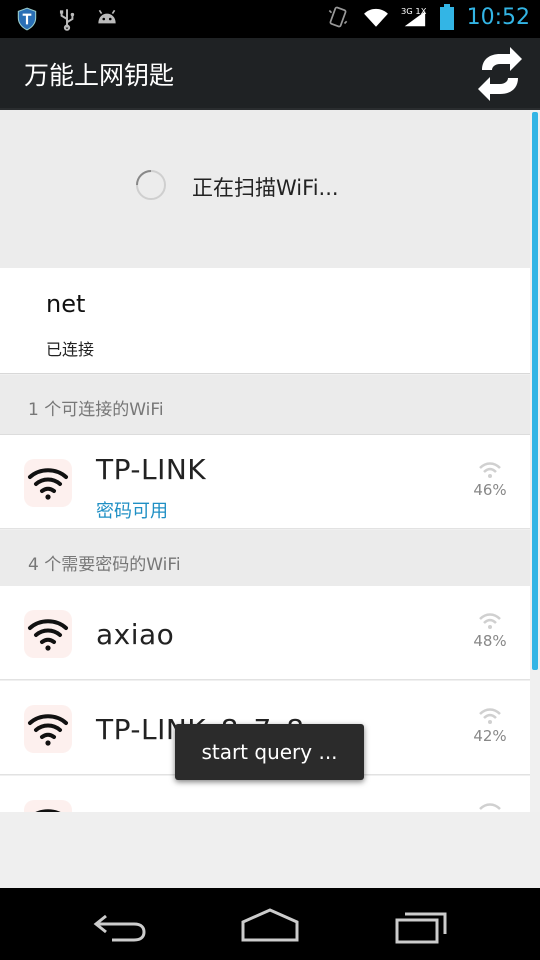 Image resolution: width=540 pixels, height=960 pixels. Describe the element at coordinates (490, 631) in the screenshot. I see `signal-strength: 48%` at that location.